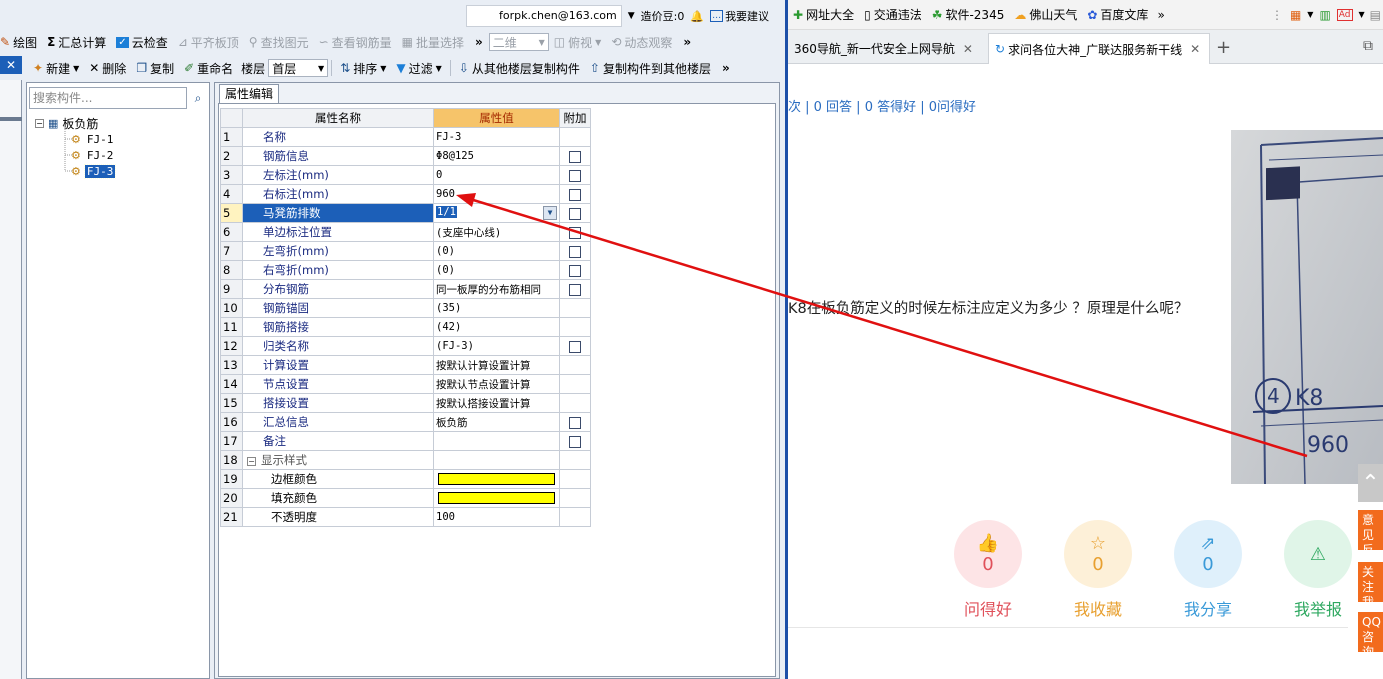 This screenshot has width=1383, height=679. I want to click on flat-slab-button: ⊿ 平齐板顶, so click(208, 42).